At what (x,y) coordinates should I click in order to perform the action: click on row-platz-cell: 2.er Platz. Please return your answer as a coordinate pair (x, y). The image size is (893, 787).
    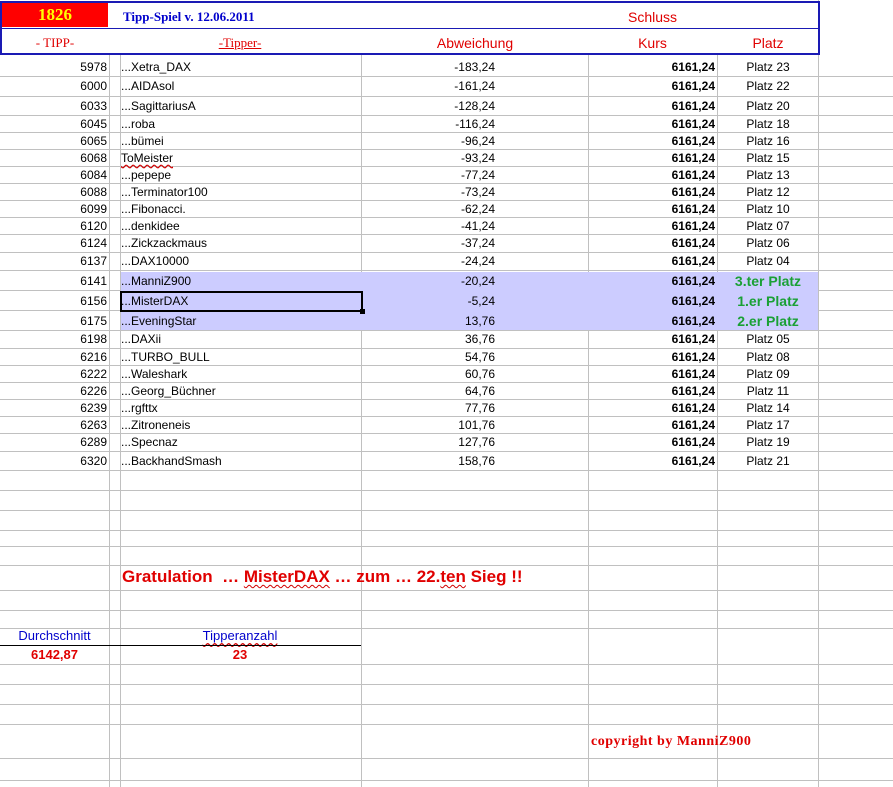
    Looking at the image, I should click on (768, 321).